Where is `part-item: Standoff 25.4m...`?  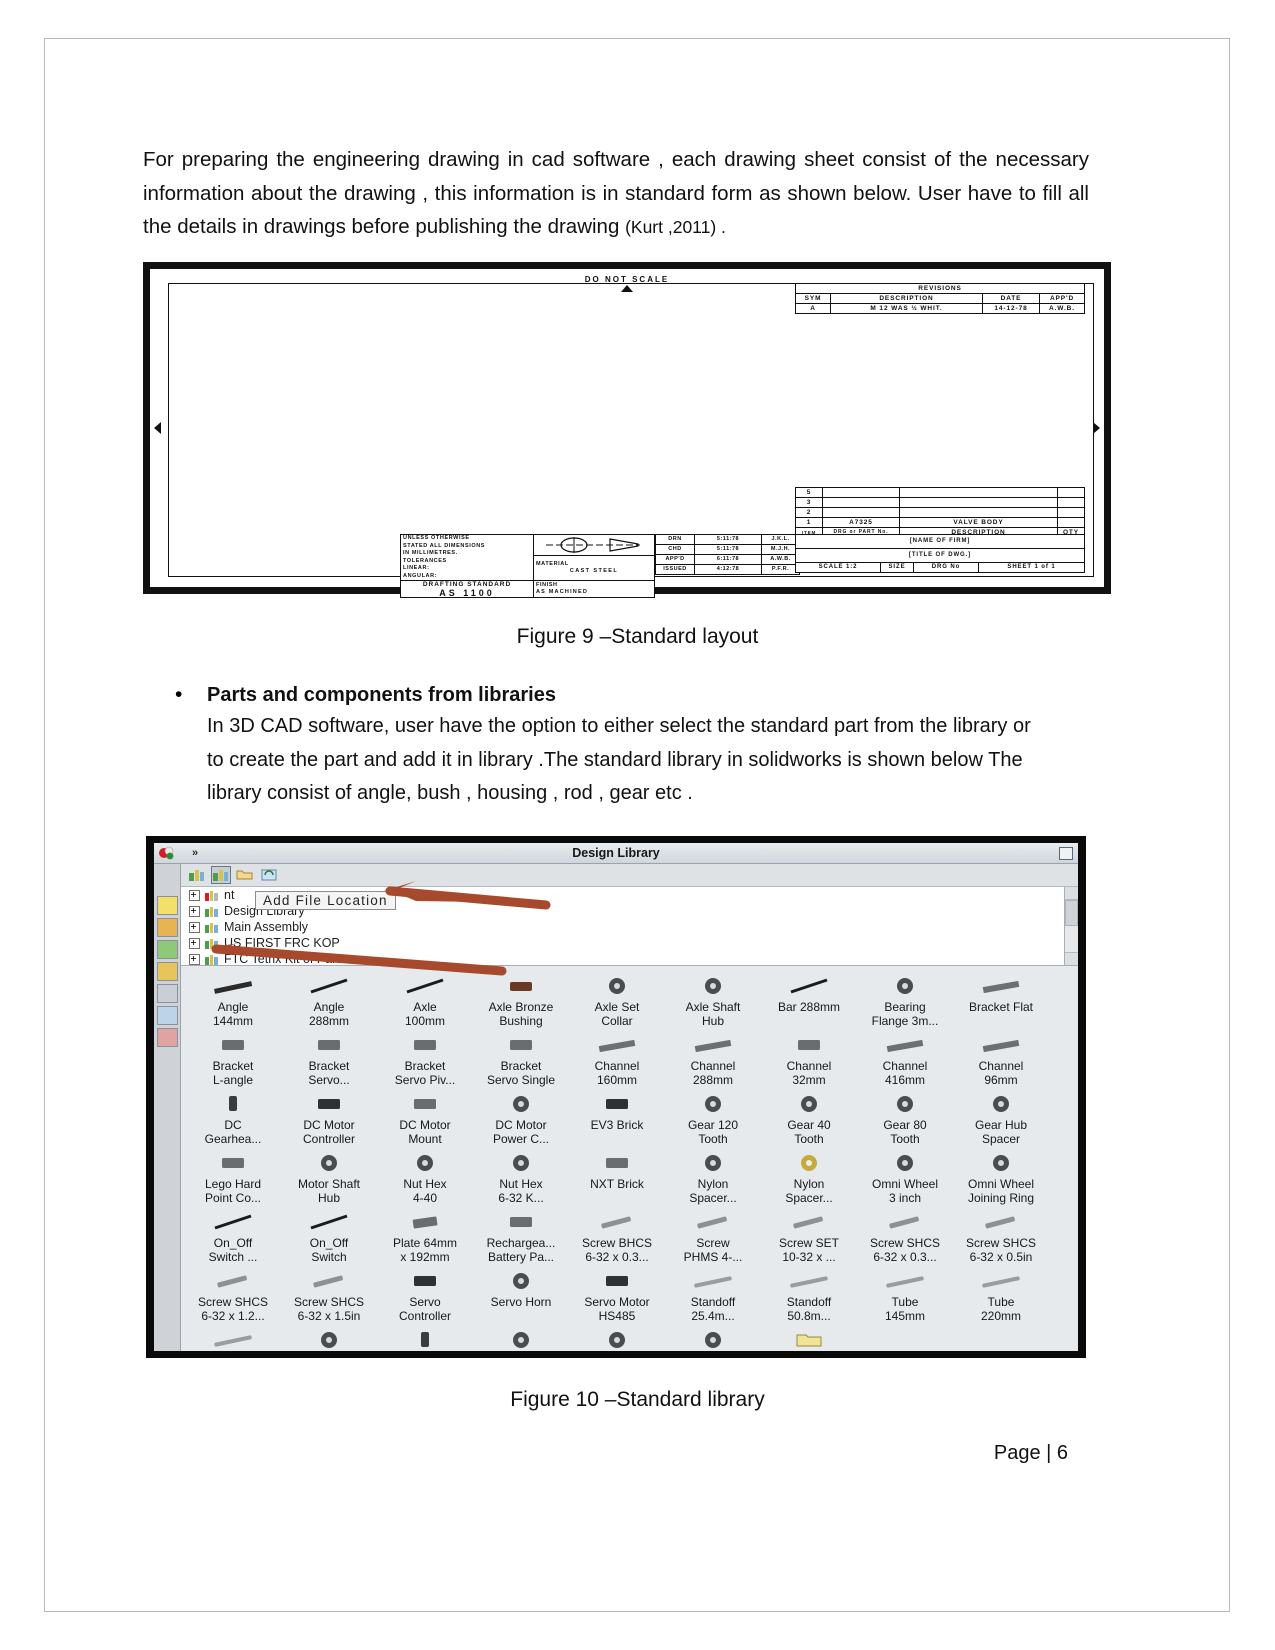
part-item: Standoff 25.4m... is located at coordinates (713, 1296).